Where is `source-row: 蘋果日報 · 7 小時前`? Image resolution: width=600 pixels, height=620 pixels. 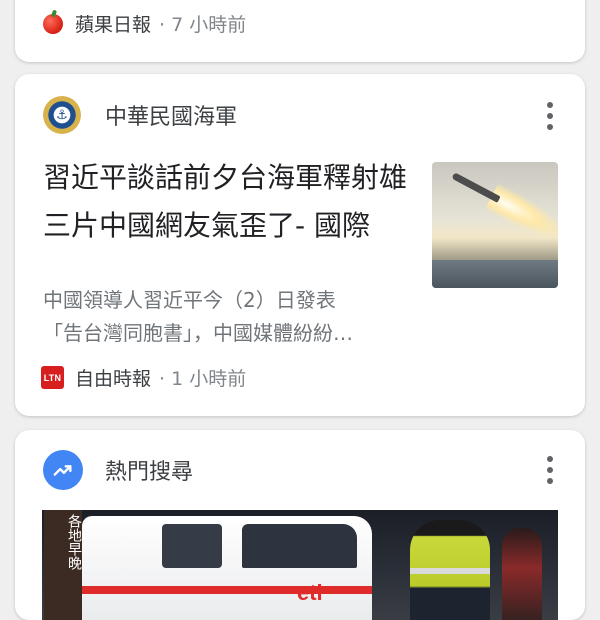 source-row: 蘋果日報 · 7 小時前 is located at coordinates (144, 23).